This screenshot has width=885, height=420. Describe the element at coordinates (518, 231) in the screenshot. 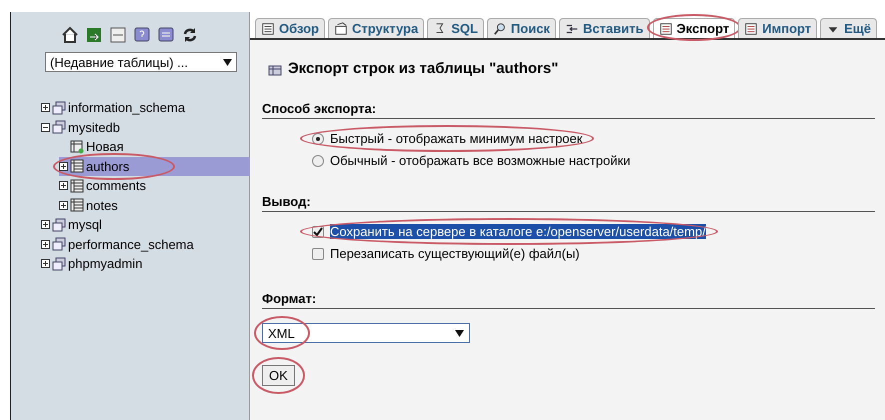

I see `option-label: Сохранить на сервере в каталоге e:/openserver/userdata/temp/` at that location.